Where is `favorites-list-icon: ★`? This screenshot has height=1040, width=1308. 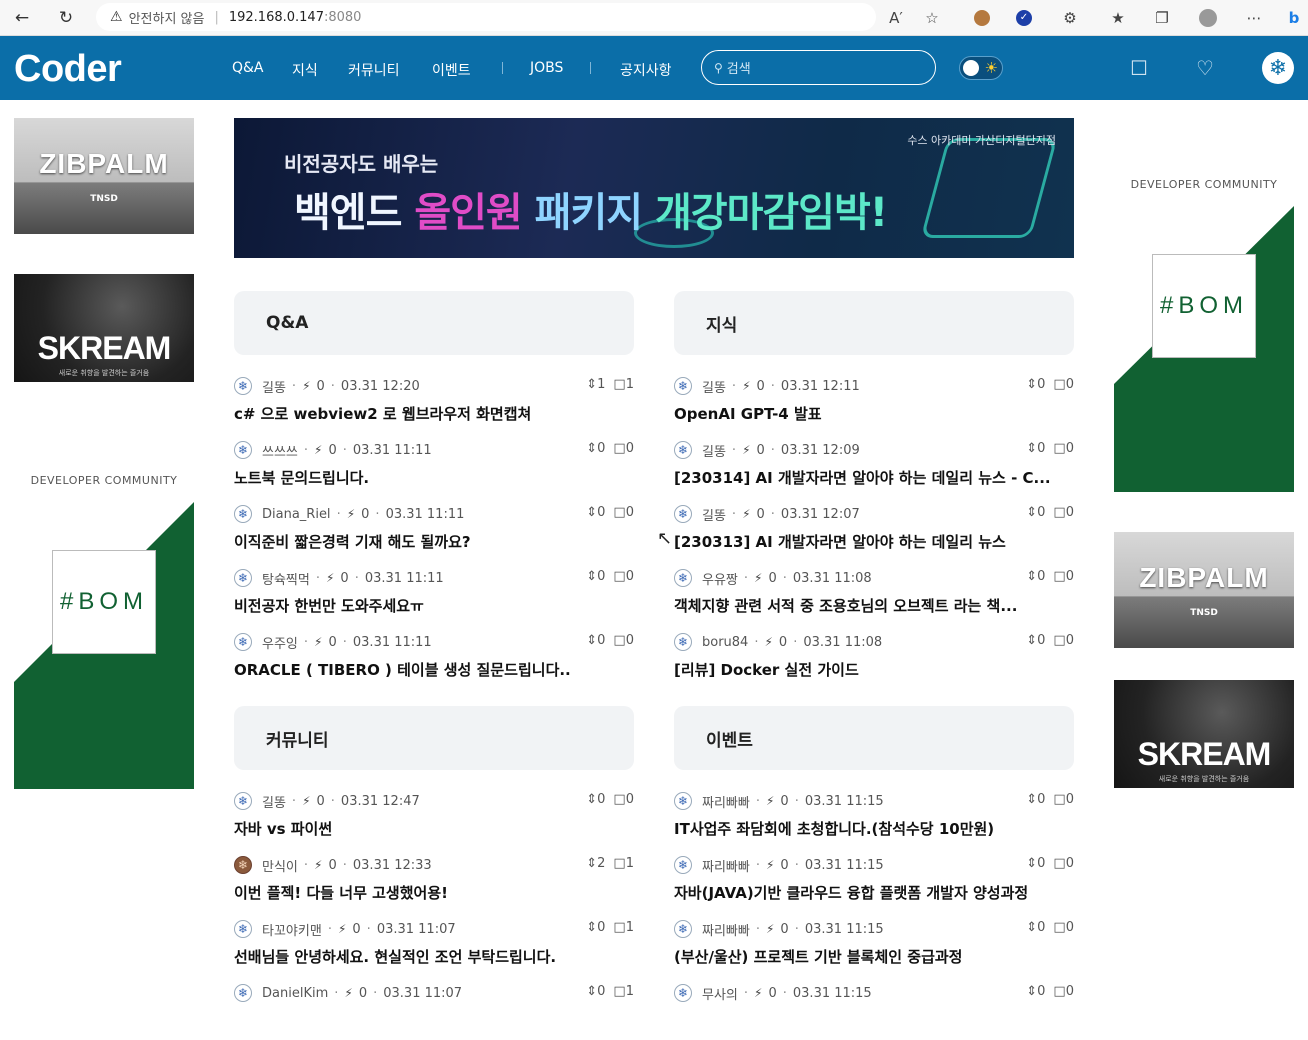 favorites-list-icon: ★ is located at coordinates (1118, 18).